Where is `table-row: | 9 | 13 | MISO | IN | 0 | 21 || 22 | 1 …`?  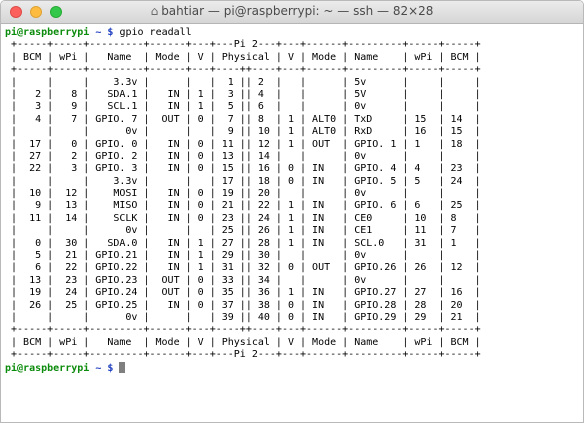
table-row: | 9 | 13 | MISO | IN | 0 | 21 || 22 | 1 … is located at coordinates (243, 206).